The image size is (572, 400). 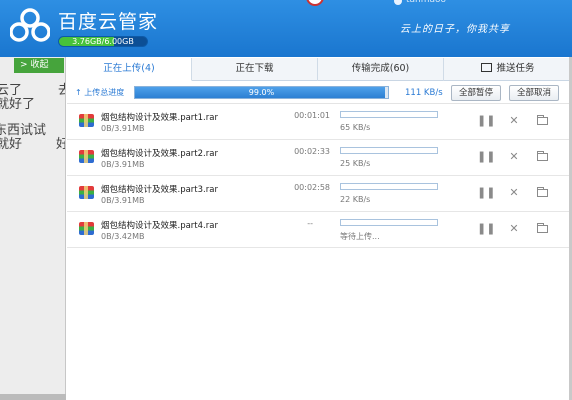 What do you see at coordinates (476, 93) in the screenshot?
I see `pause-all-button: 全部暂停` at bounding box center [476, 93].